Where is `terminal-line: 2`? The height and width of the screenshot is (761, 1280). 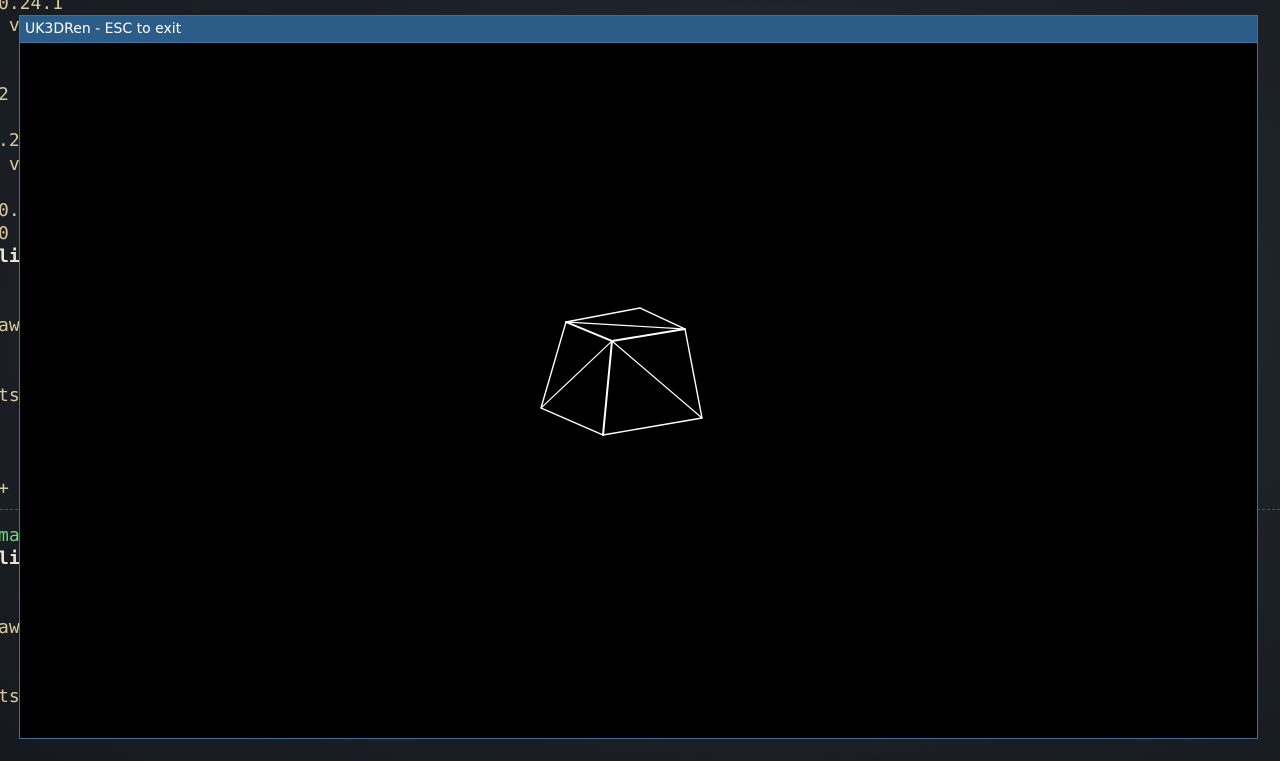 terminal-line: 2 is located at coordinates (4, 94).